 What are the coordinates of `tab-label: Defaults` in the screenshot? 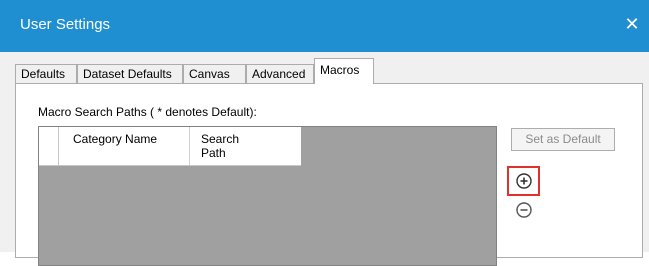 It's located at (43, 74).